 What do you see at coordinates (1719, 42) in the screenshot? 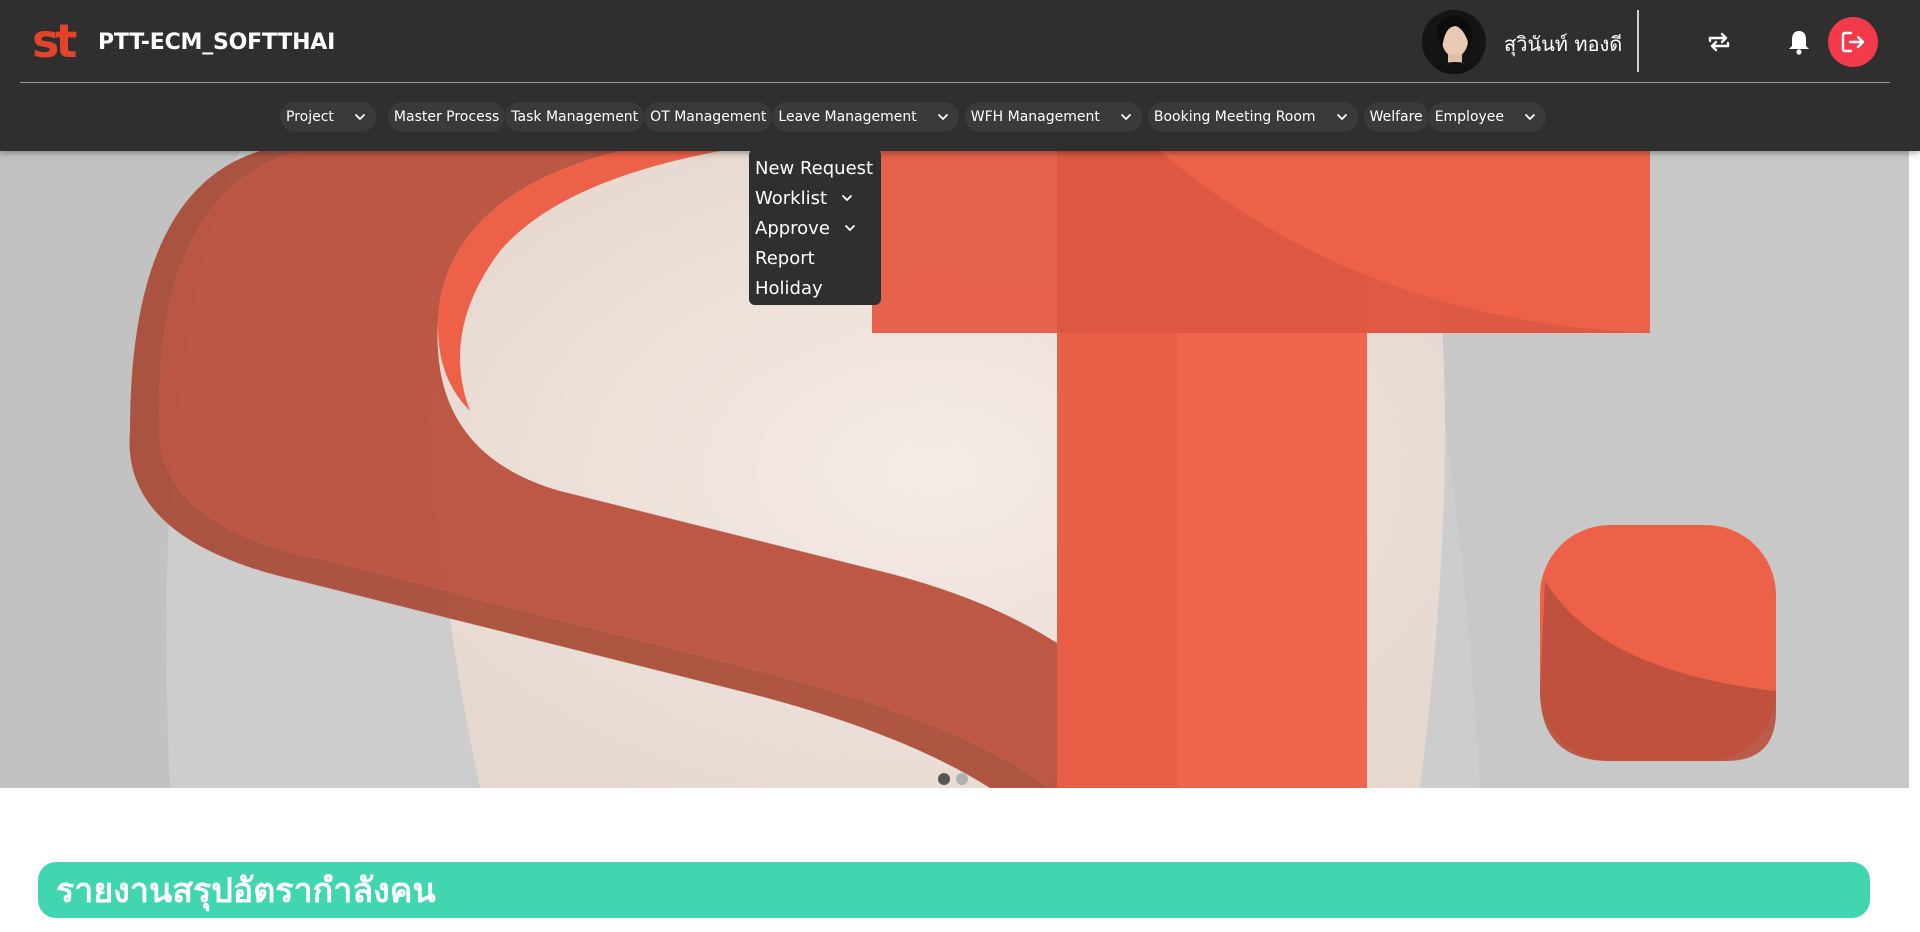
I see `swap-icon` at bounding box center [1719, 42].